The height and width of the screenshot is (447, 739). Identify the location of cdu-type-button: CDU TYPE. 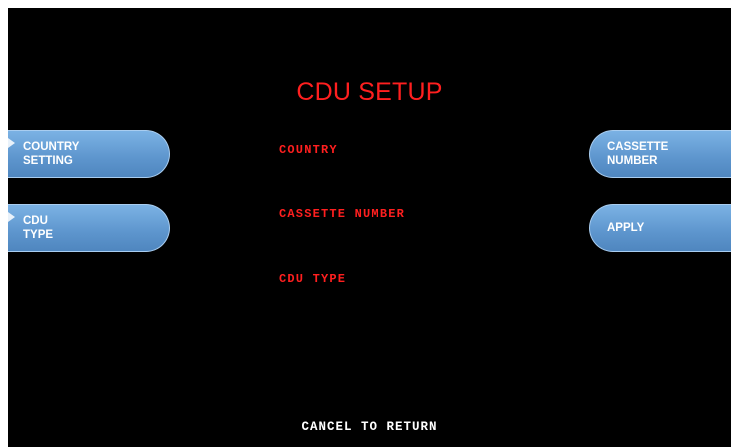
(89, 228).